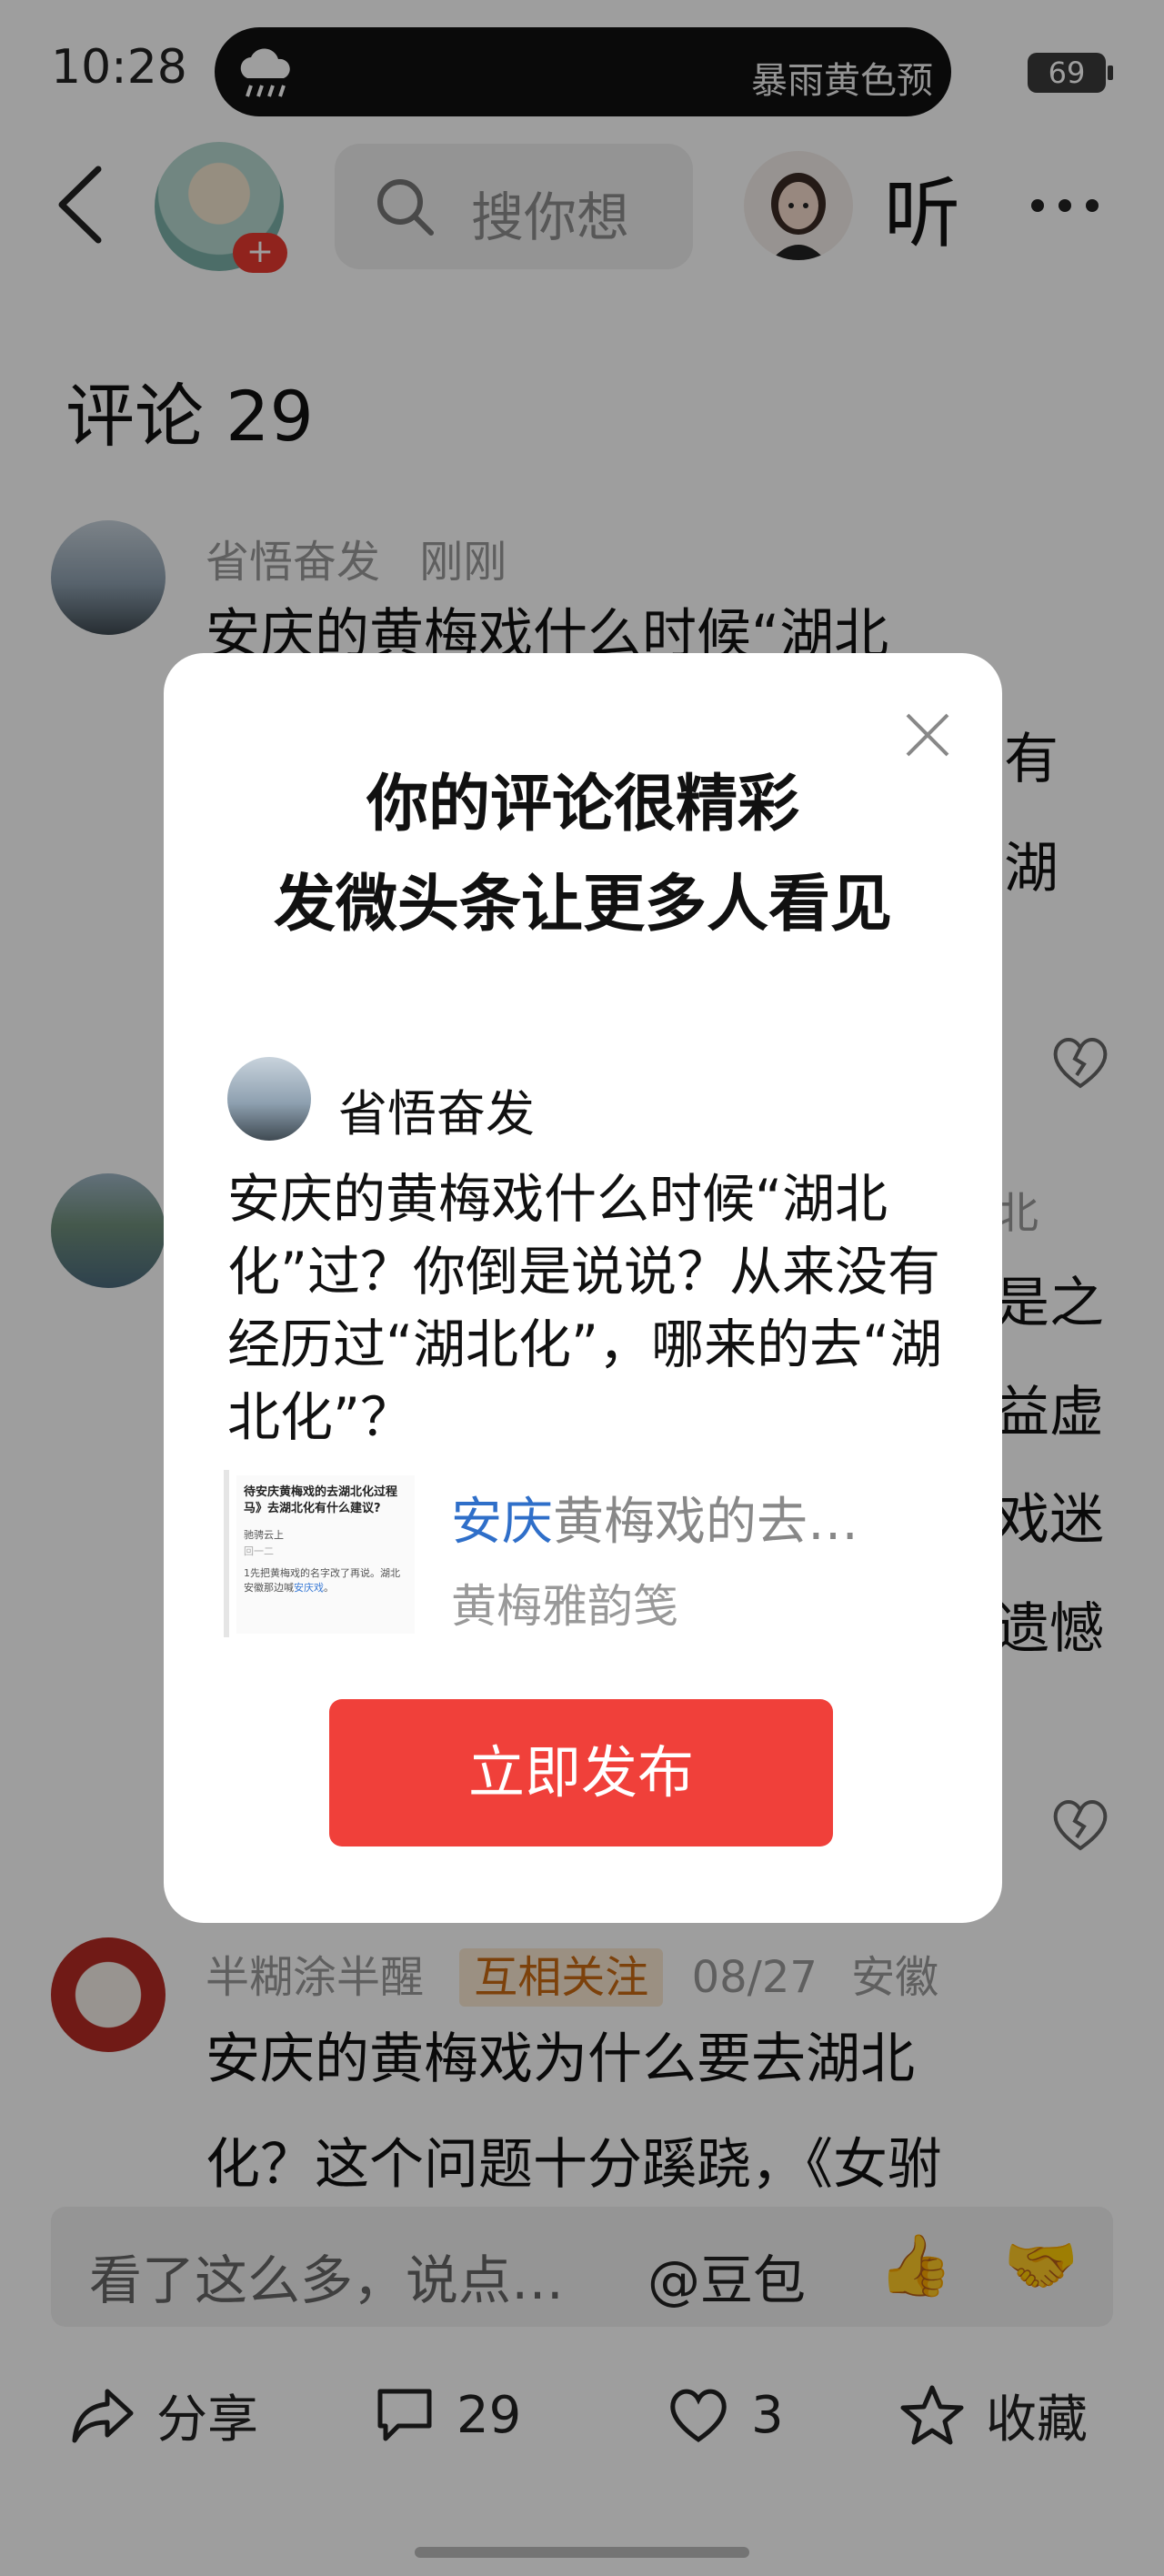 The height and width of the screenshot is (2576, 1164). I want to click on thumb-text-2: 安徽那边喊安庆戏。, so click(289, 1588).